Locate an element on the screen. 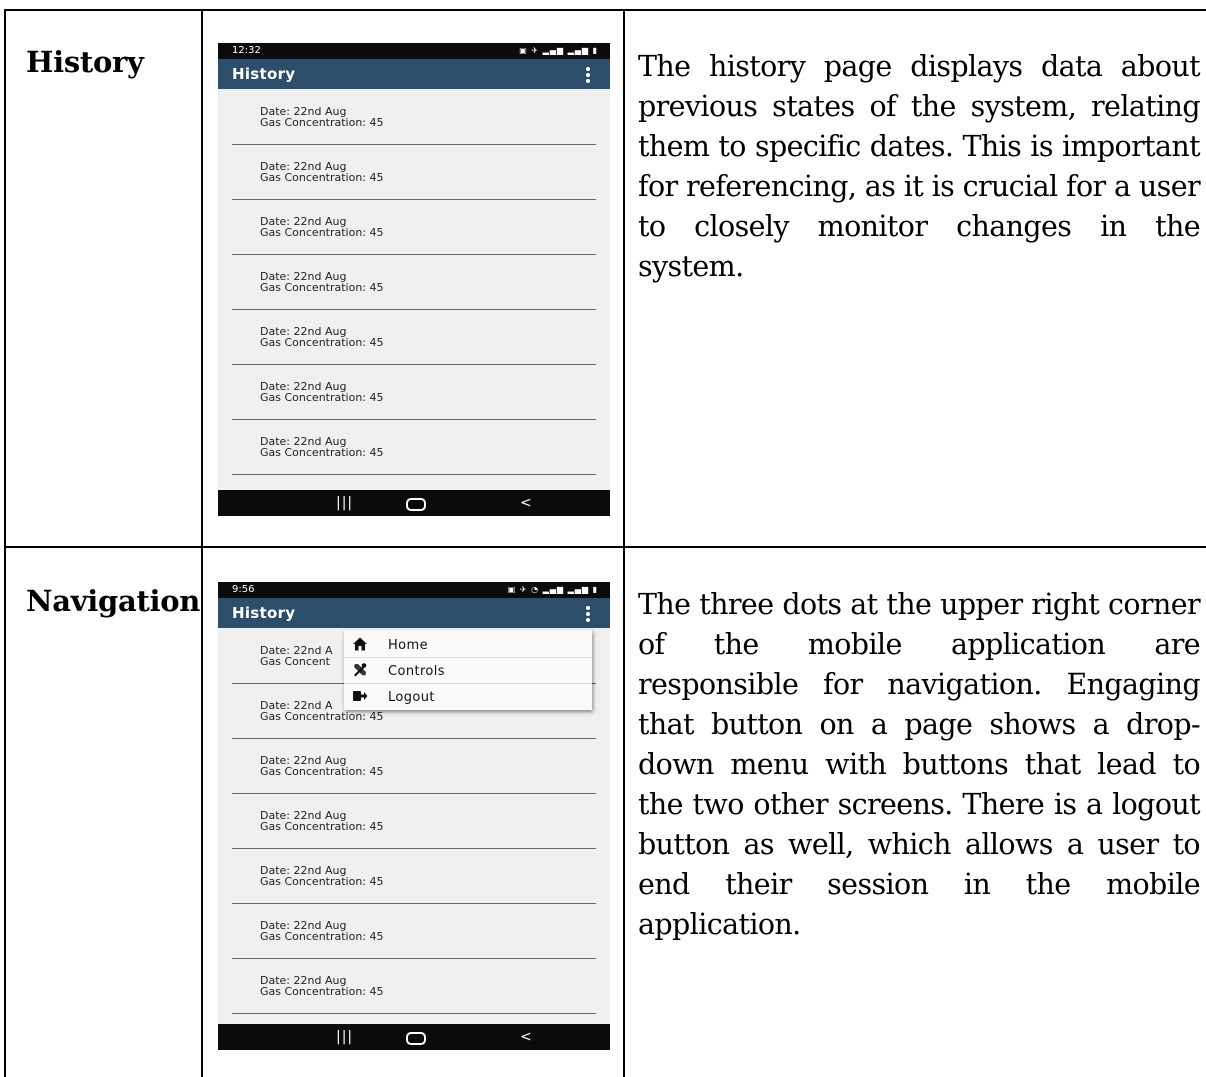  tools-icon is located at coordinates (360, 670).